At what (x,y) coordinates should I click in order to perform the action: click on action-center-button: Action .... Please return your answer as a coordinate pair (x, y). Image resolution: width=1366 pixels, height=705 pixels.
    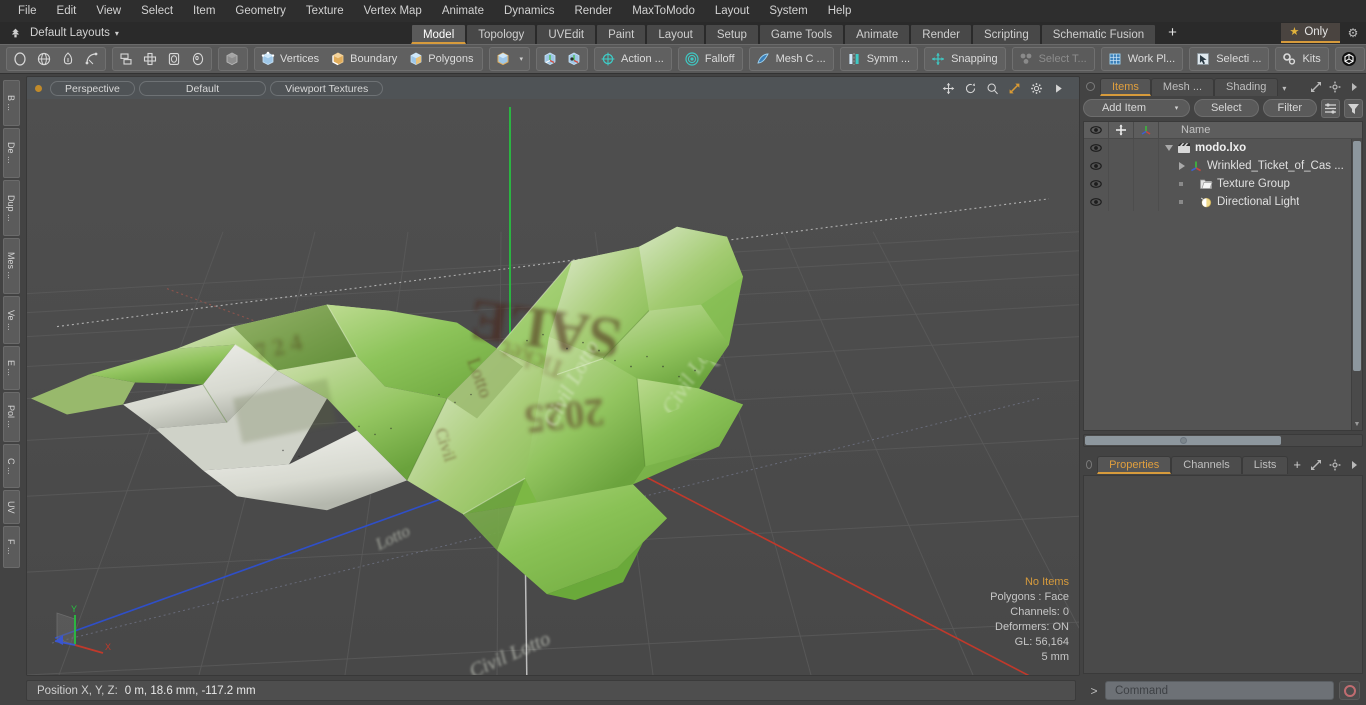
    Looking at the image, I should click on (633, 59).